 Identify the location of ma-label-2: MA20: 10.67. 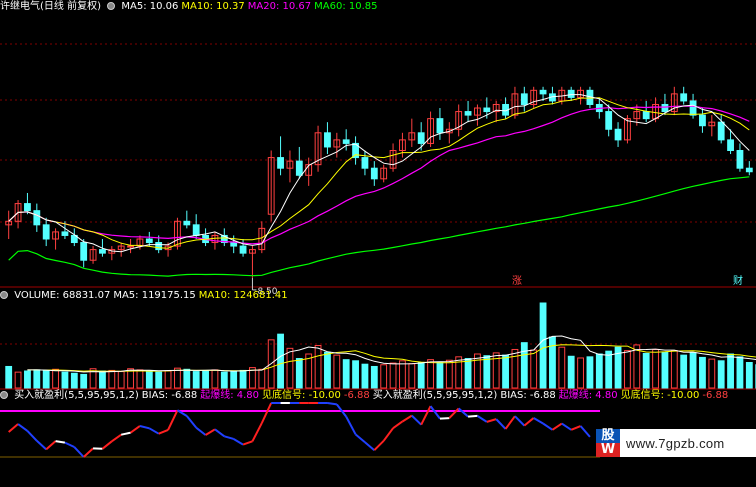
(279, 6).